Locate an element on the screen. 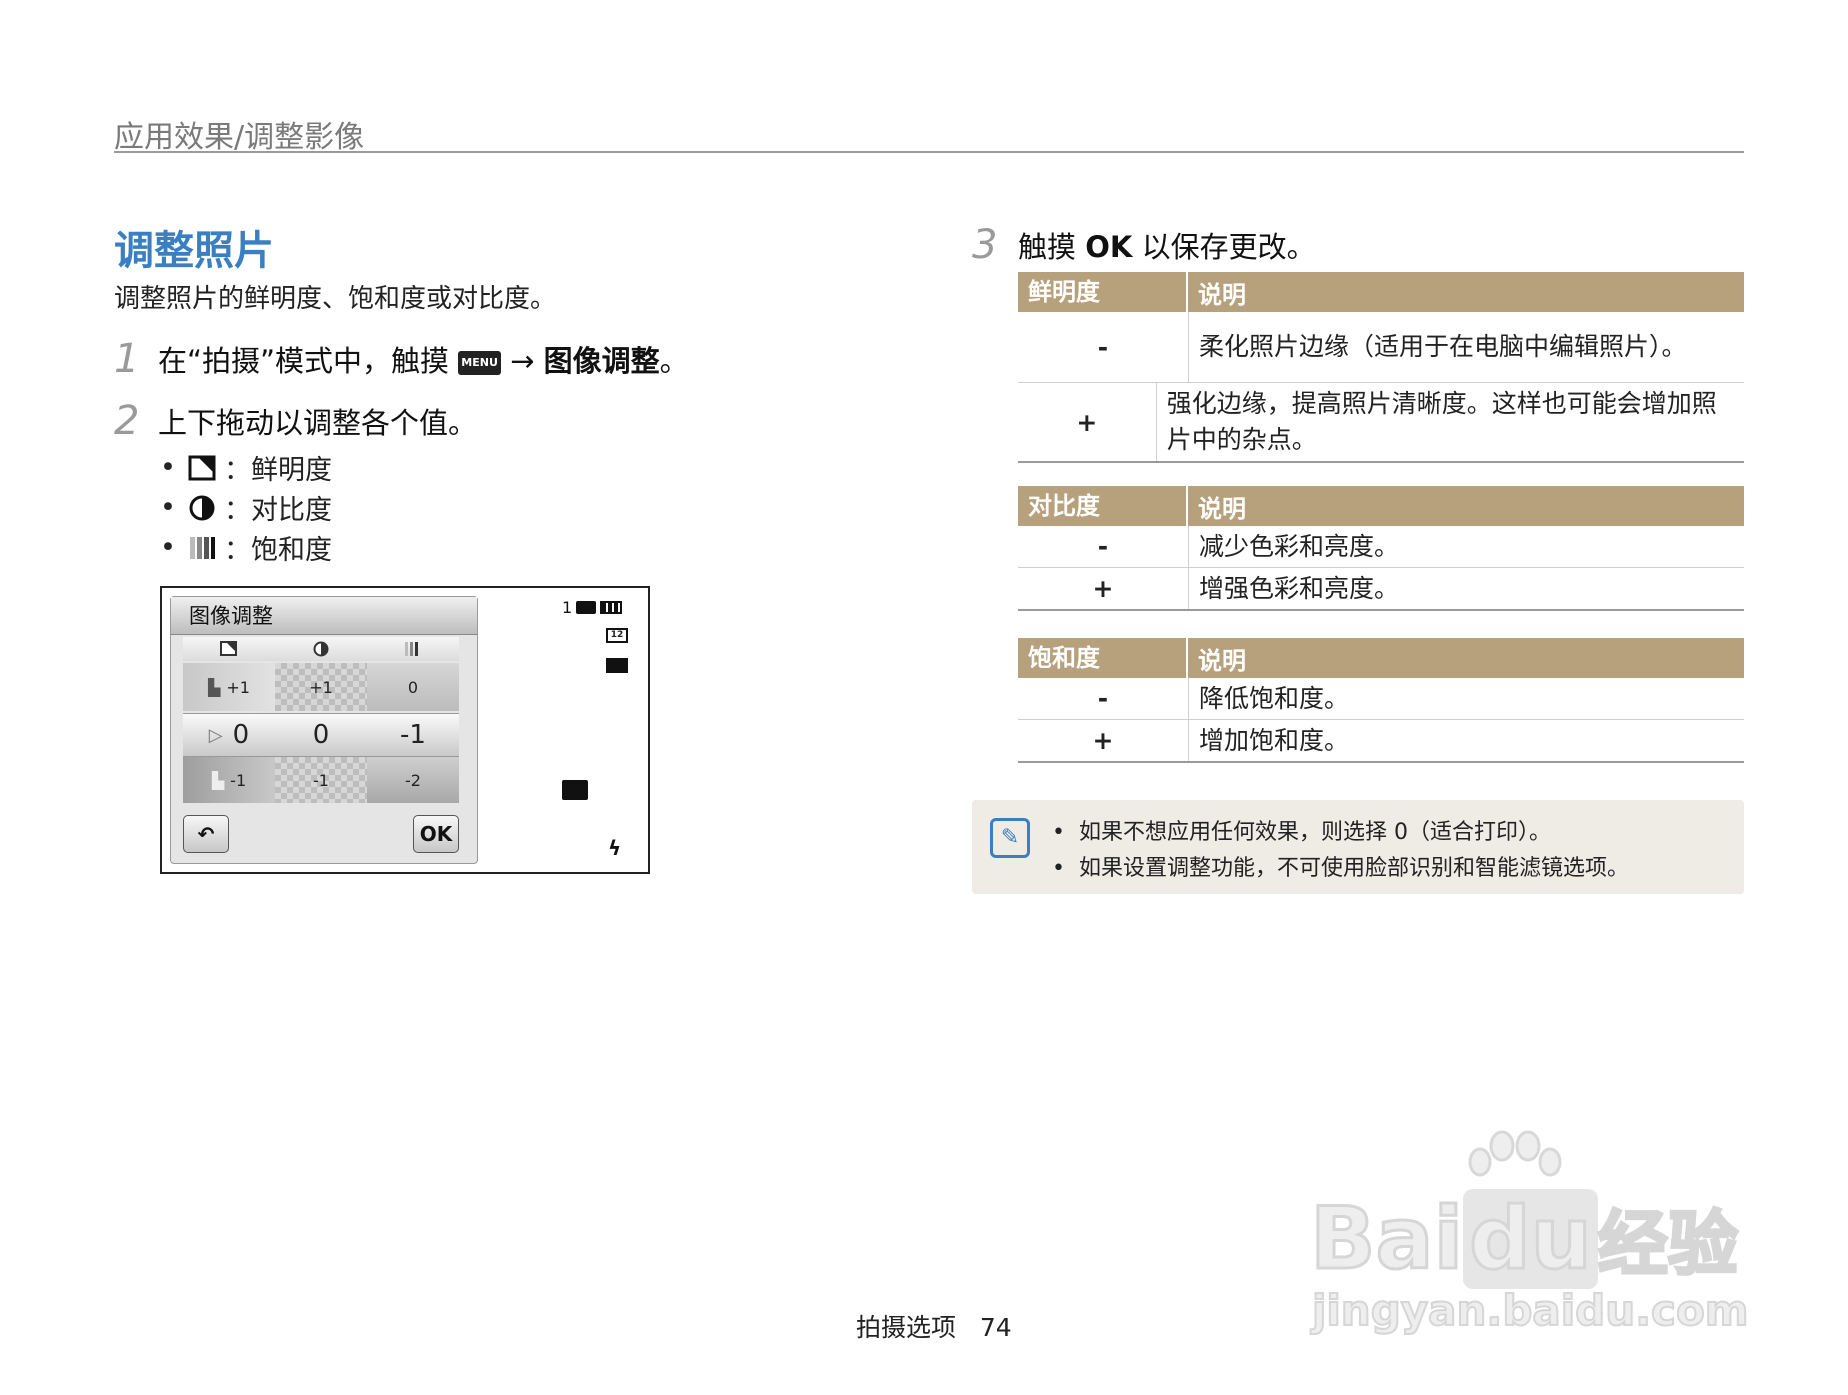 The height and width of the screenshot is (1395, 1848). bullet-label: ：饱和度 is located at coordinates (278, 550).